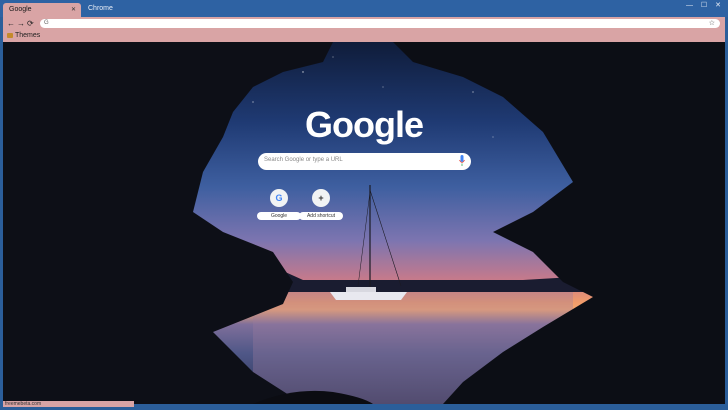 Image resolution: width=728 pixels, height=410 pixels. What do you see at coordinates (279, 216) in the screenshot?
I see `shortcut-label: Google` at bounding box center [279, 216].